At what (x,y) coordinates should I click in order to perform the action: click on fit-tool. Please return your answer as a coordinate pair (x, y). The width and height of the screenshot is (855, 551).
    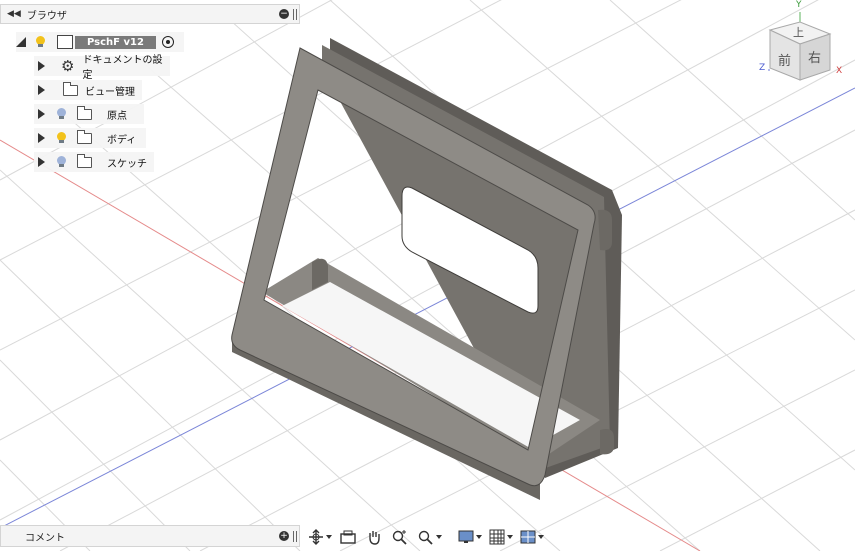
    Looking at the image, I should click on (430, 537).